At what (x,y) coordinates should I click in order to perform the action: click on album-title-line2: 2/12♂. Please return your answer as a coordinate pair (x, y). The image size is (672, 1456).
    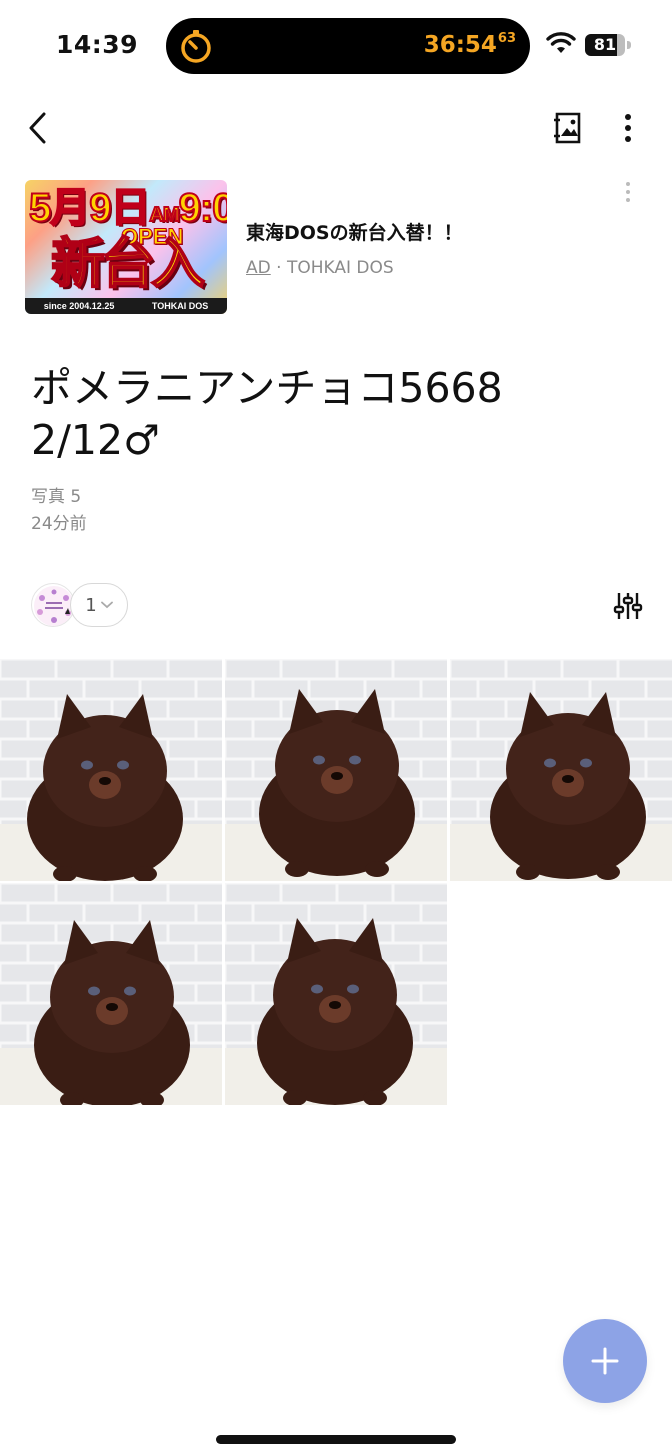
    Looking at the image, I should click on (95, 440).